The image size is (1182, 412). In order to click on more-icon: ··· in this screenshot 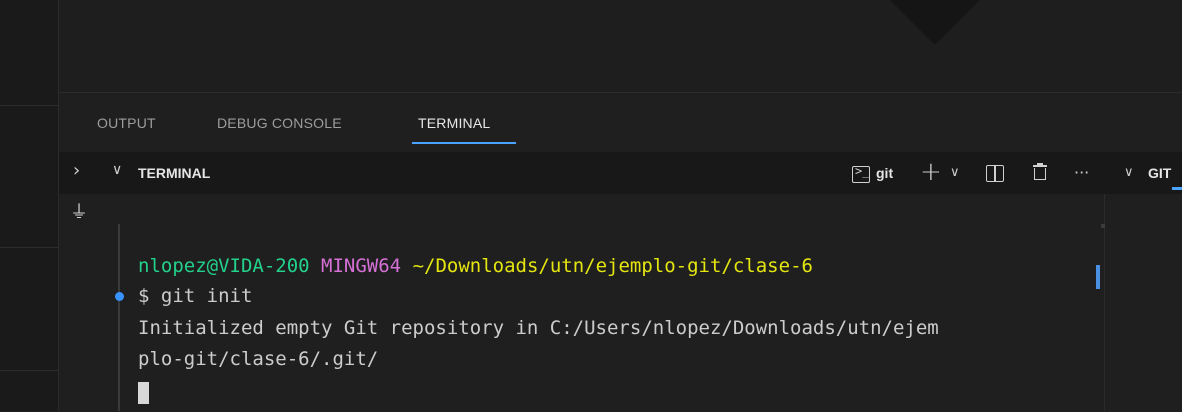, I will do `click(1081, 172)`.